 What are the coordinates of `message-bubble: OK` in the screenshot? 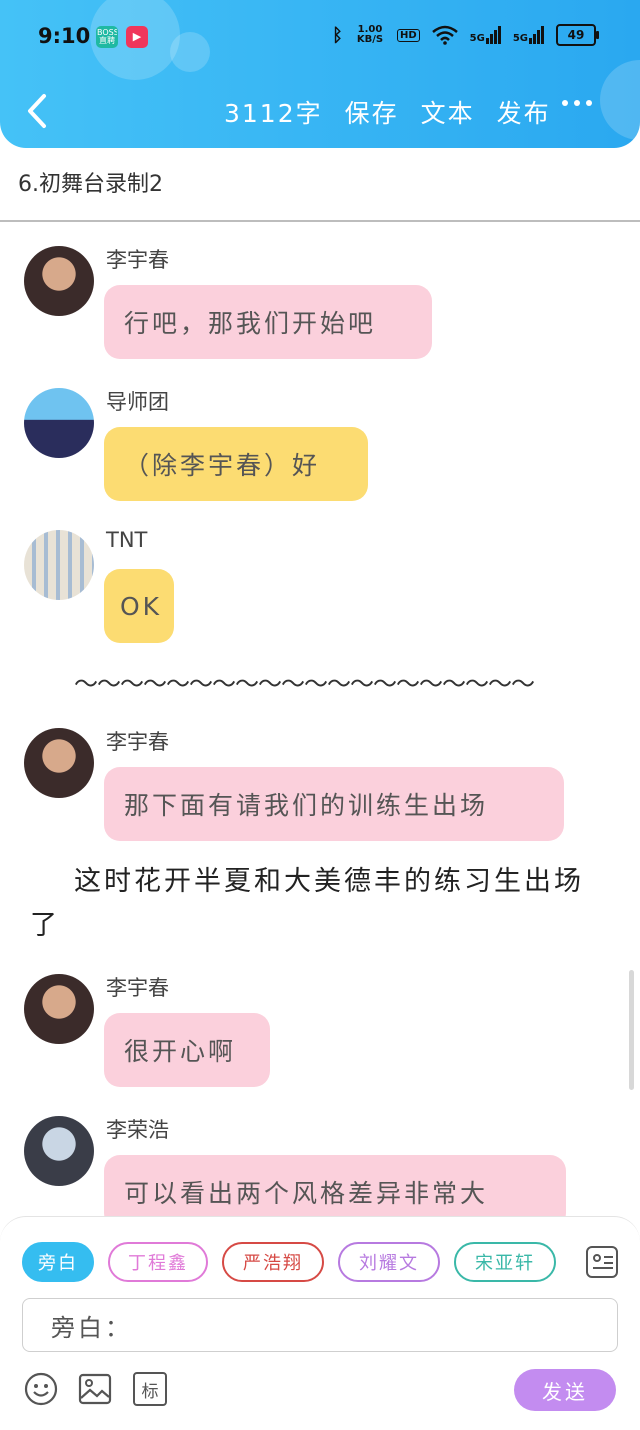 It's located at (139, 606).